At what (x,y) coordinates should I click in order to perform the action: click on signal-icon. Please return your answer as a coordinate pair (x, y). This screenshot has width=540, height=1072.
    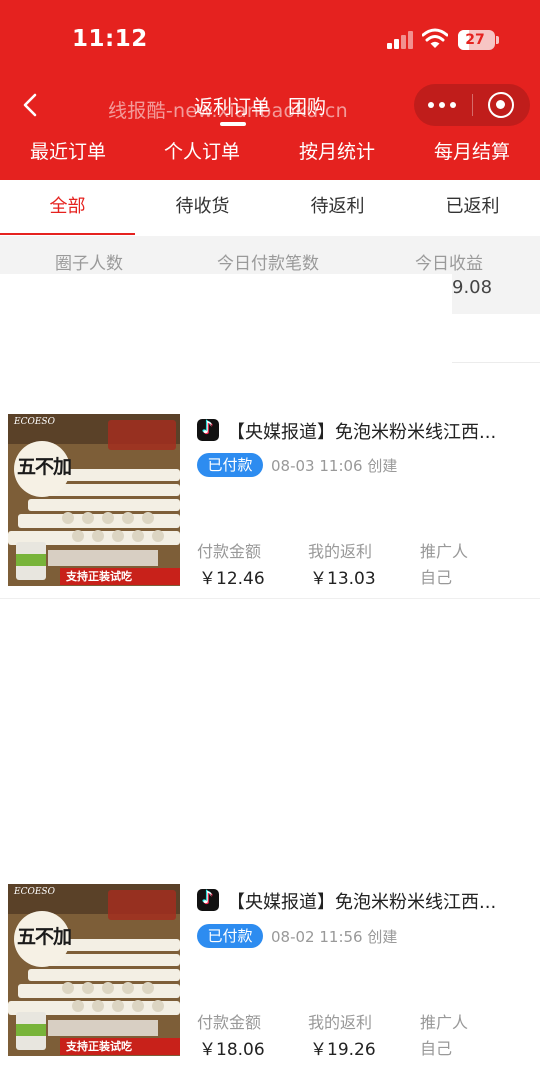
    Looking at the image, I should click on (400, 40).